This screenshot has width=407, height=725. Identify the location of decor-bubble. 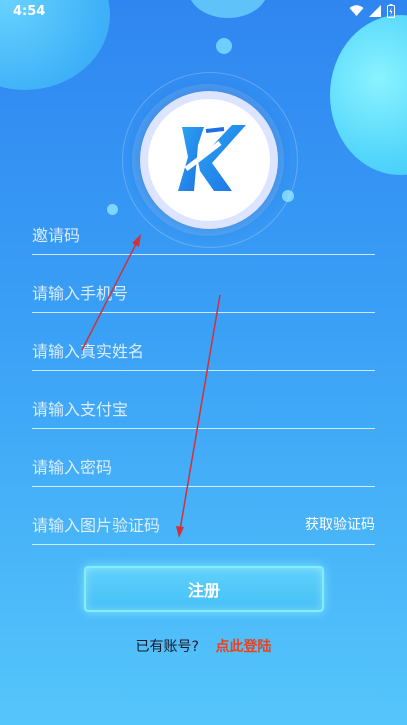
(368, 95).